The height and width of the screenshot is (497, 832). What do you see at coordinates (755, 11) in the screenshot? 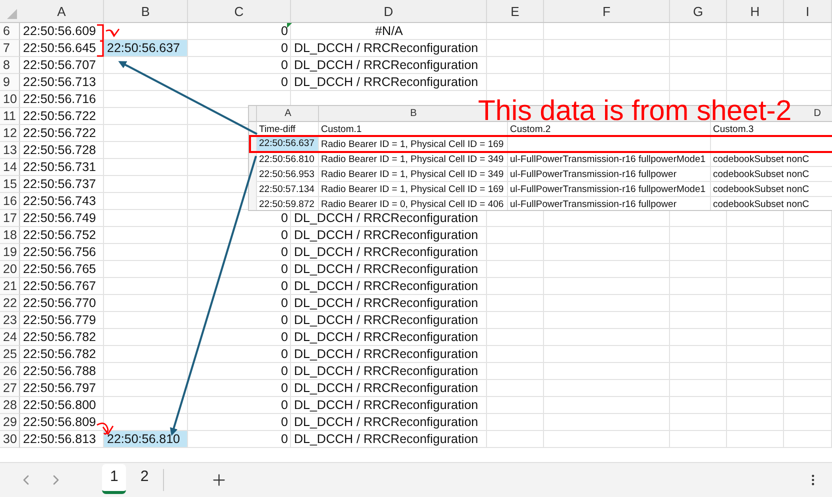
I see `column-header: H` at bounding box center [755, 11].